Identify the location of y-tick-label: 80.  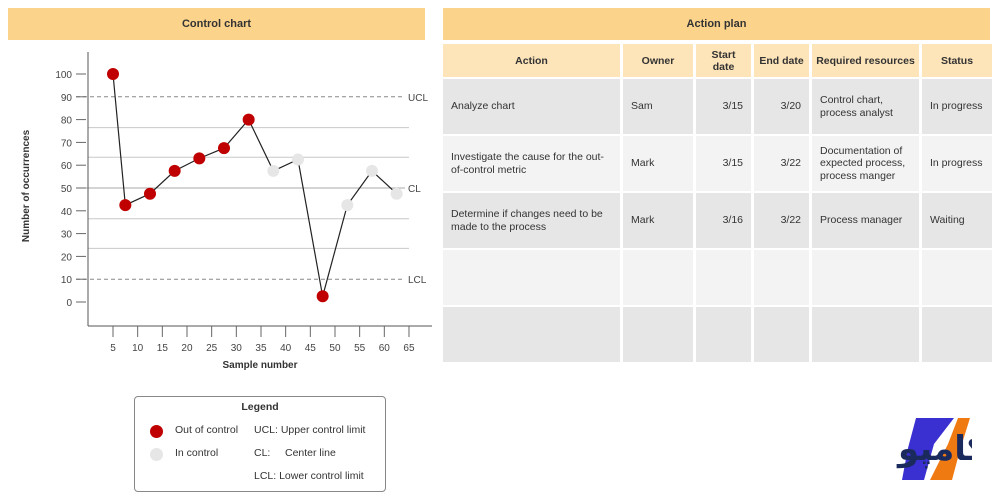
(67, 121).